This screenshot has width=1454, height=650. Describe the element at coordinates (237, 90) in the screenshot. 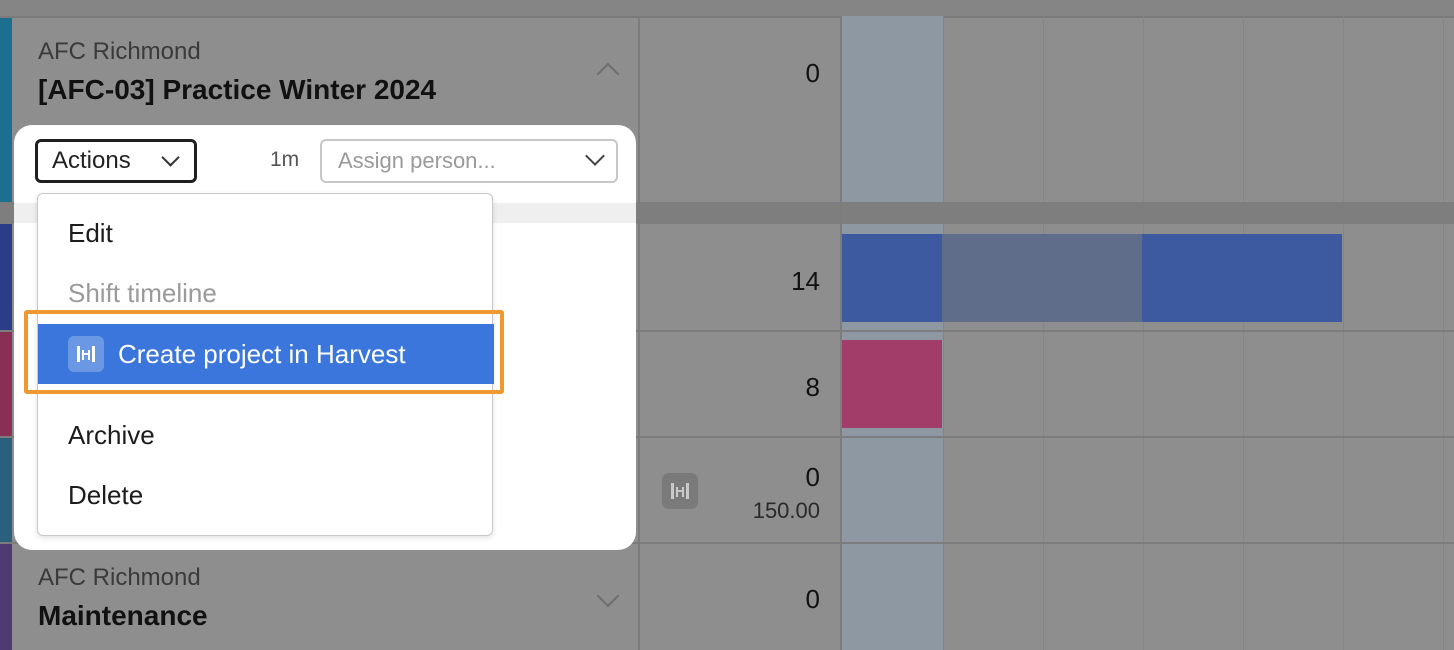

I see `project-title: [AFC-03] Practice Winter 2024` at that location.